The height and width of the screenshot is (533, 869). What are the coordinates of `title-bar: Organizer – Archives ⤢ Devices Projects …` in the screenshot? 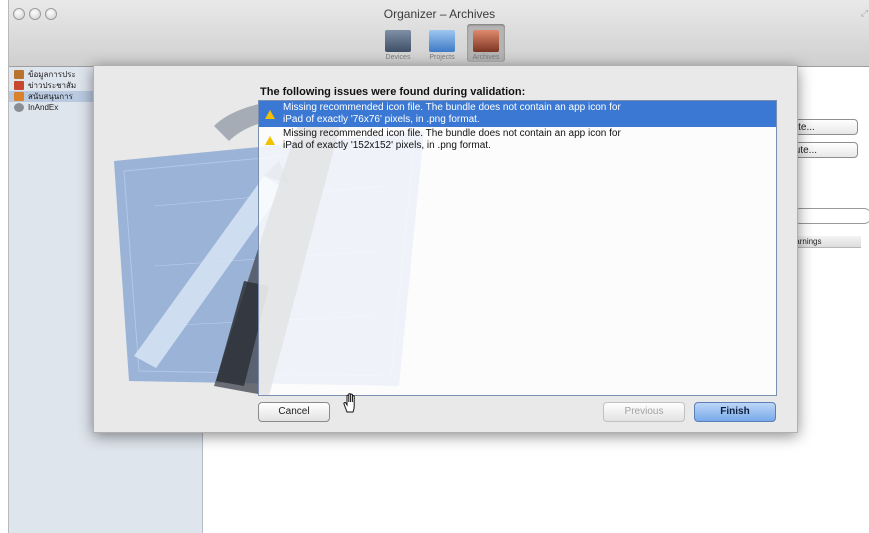 It's located at (439, 33).